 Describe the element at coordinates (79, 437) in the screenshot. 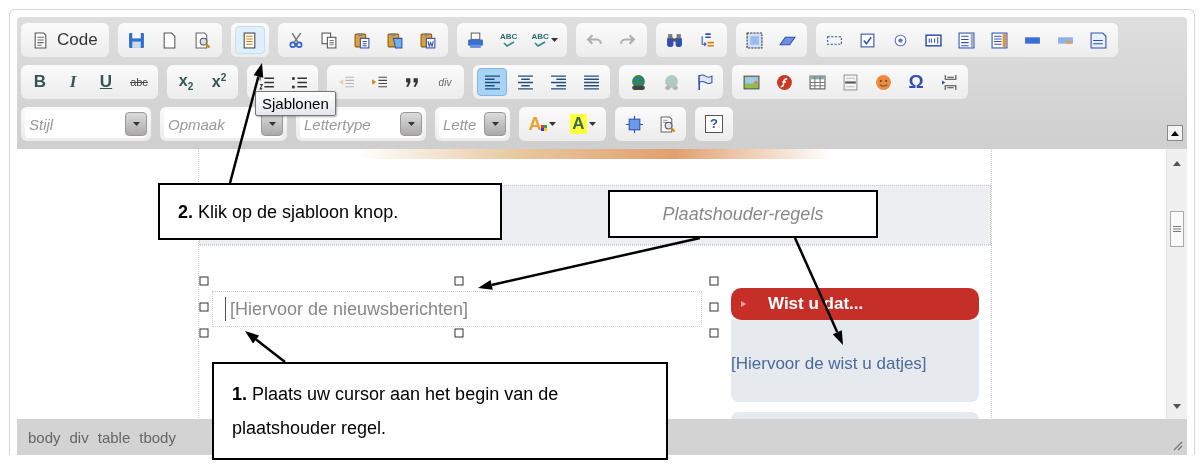

I see `element-path-link: div` at that location.